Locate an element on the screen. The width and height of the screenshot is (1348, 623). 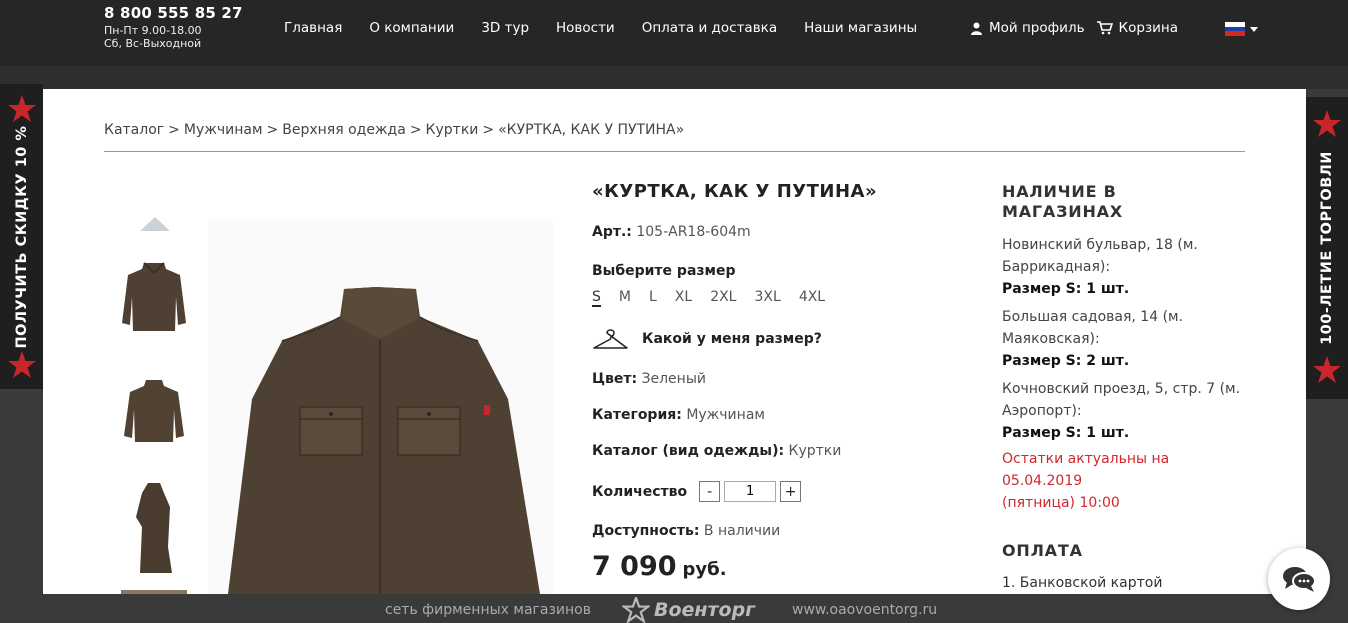
footer-tagline: сеть фирменных магазинов is located at coordinates (488, 610).